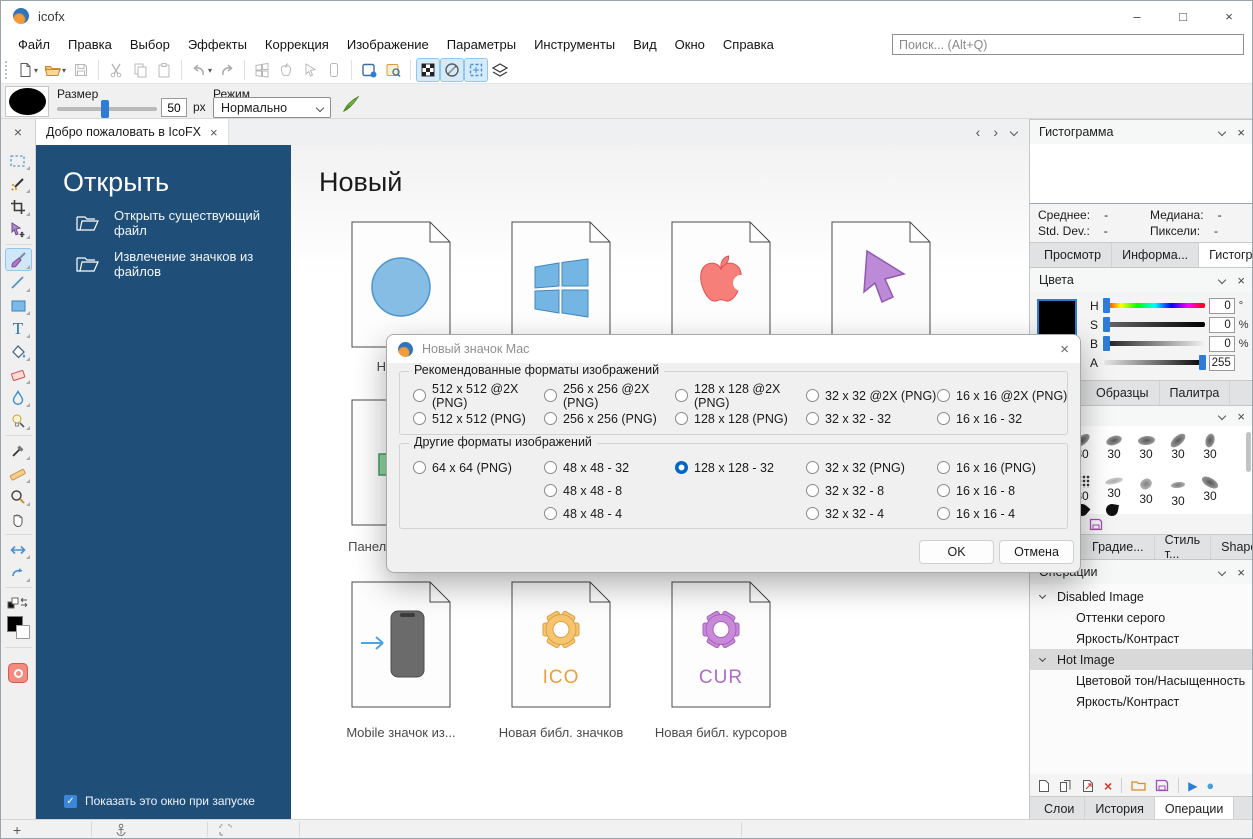  Describe the element at coordinates (150, 44) in the screenshot. I see `menu-item: Выбор` at that location.